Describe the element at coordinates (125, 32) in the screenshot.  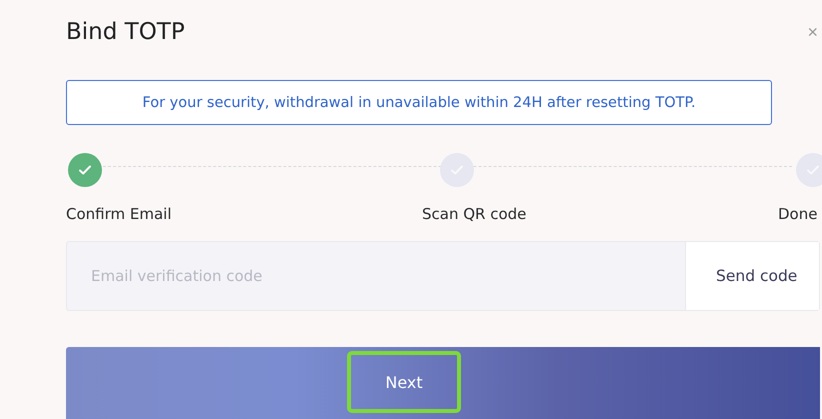
I see `dialog-title: Bind TOTP` at that location.